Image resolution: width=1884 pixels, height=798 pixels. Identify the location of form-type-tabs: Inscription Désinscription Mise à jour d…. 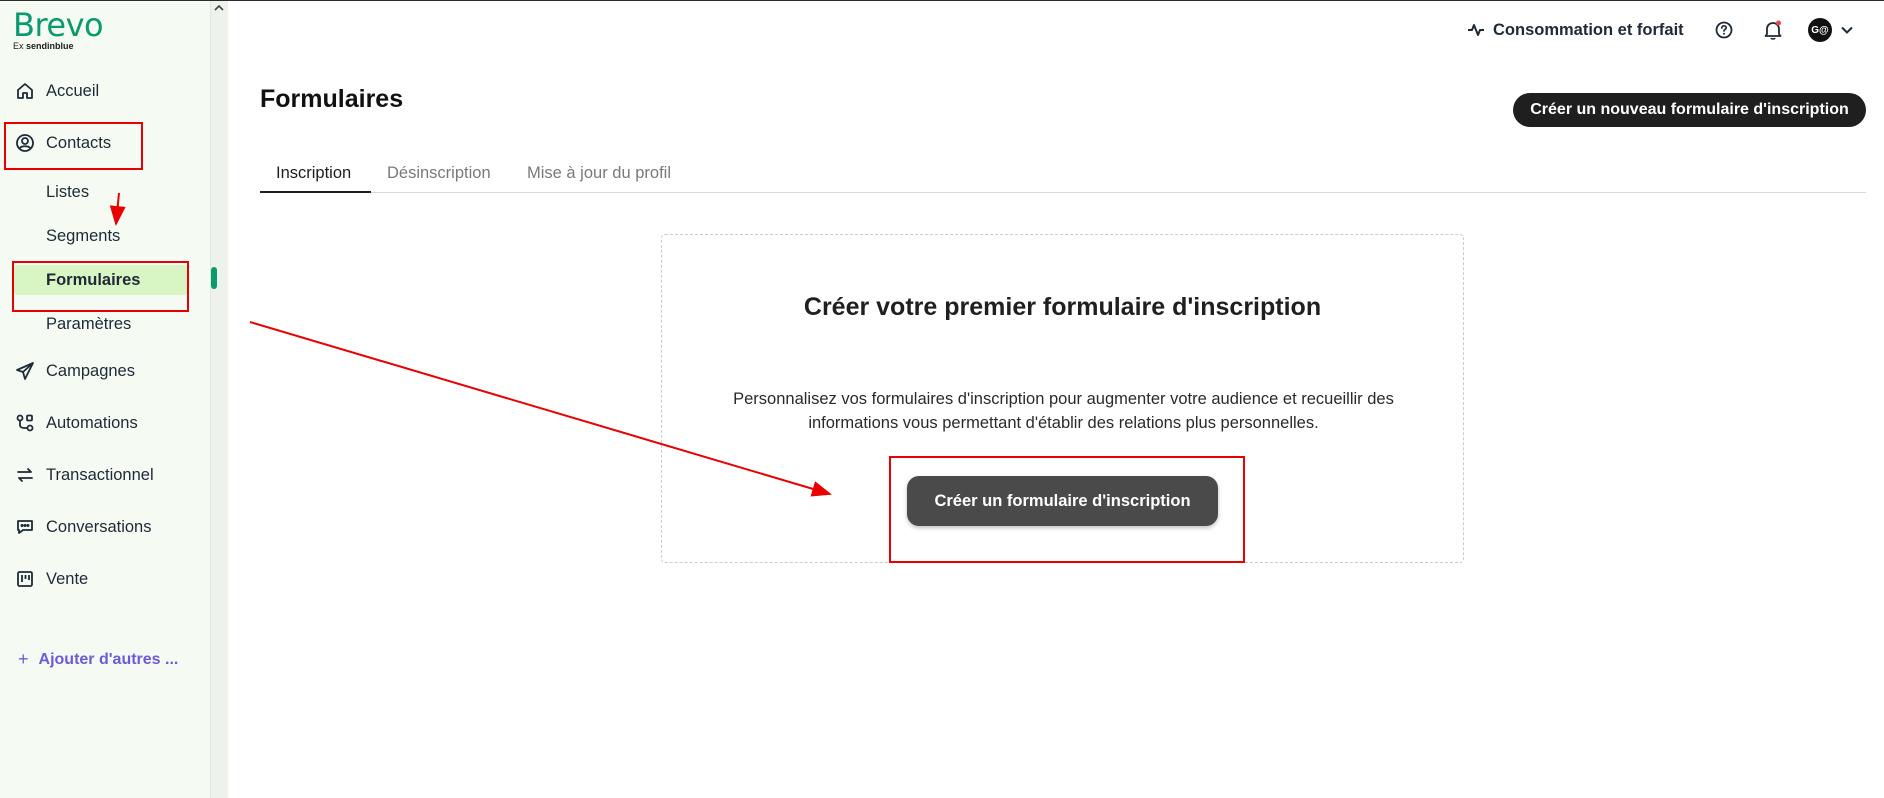
(1063, 177).